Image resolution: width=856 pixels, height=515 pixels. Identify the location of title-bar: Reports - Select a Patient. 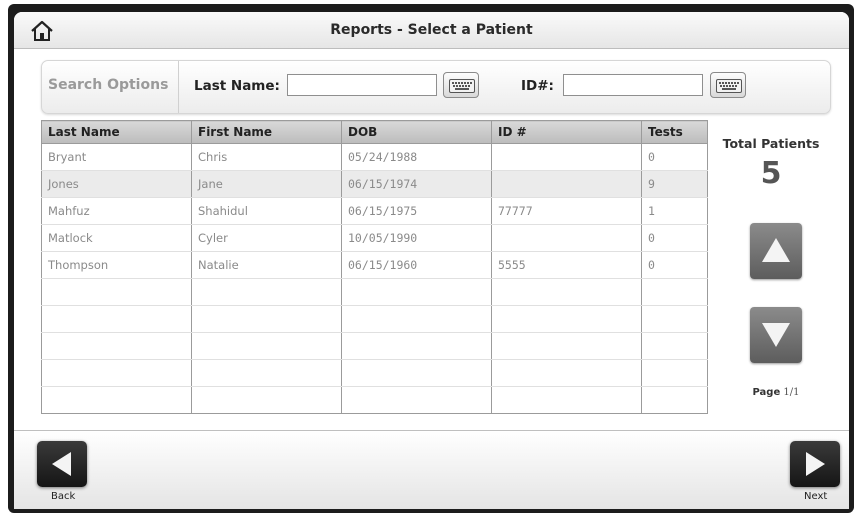
(431, 30).